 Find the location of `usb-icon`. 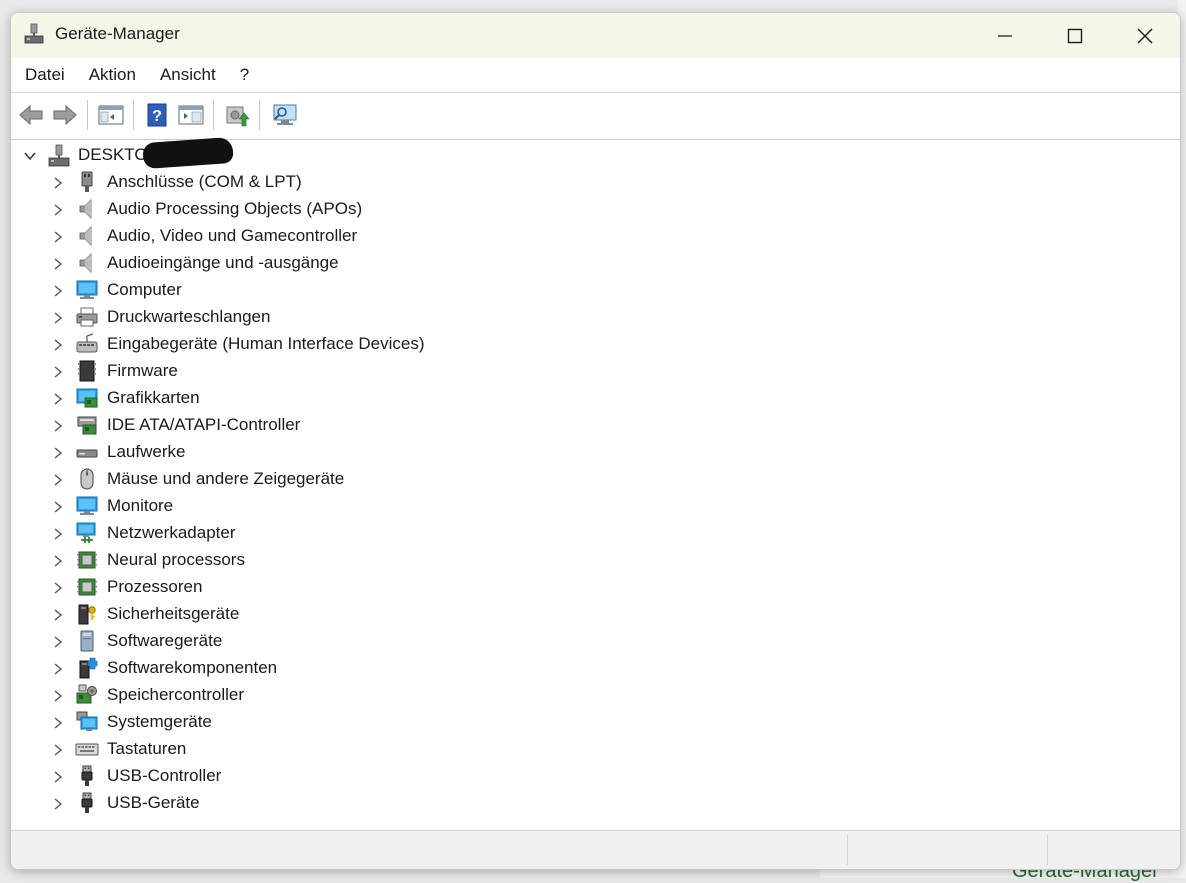

usb-icon is located at coordinates (87, 775).